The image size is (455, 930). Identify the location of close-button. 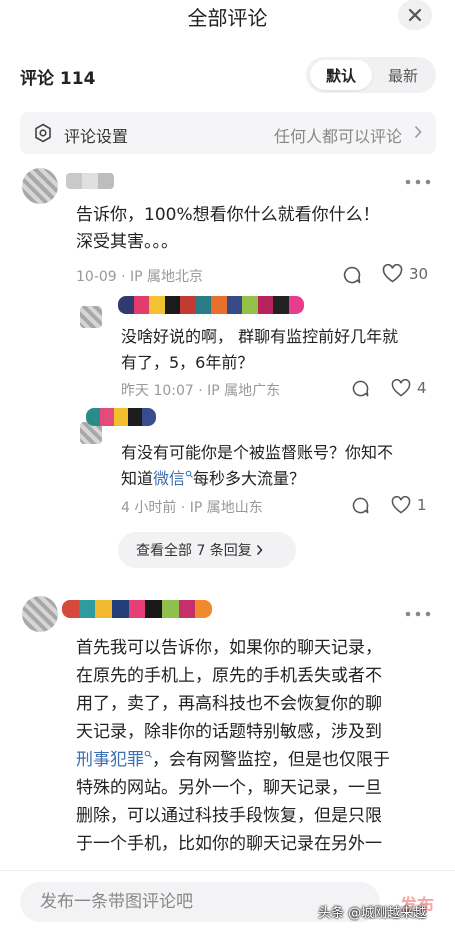
(415, 15).